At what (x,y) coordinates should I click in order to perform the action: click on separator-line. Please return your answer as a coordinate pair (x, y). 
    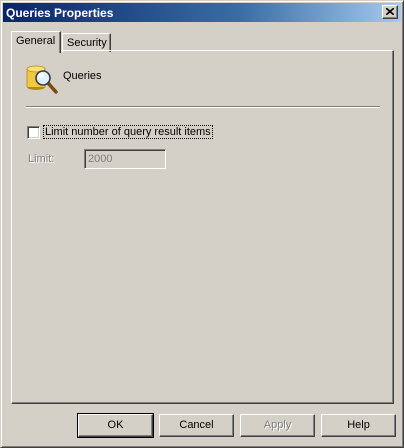
    Looking at the image, I should click on (203, 107).